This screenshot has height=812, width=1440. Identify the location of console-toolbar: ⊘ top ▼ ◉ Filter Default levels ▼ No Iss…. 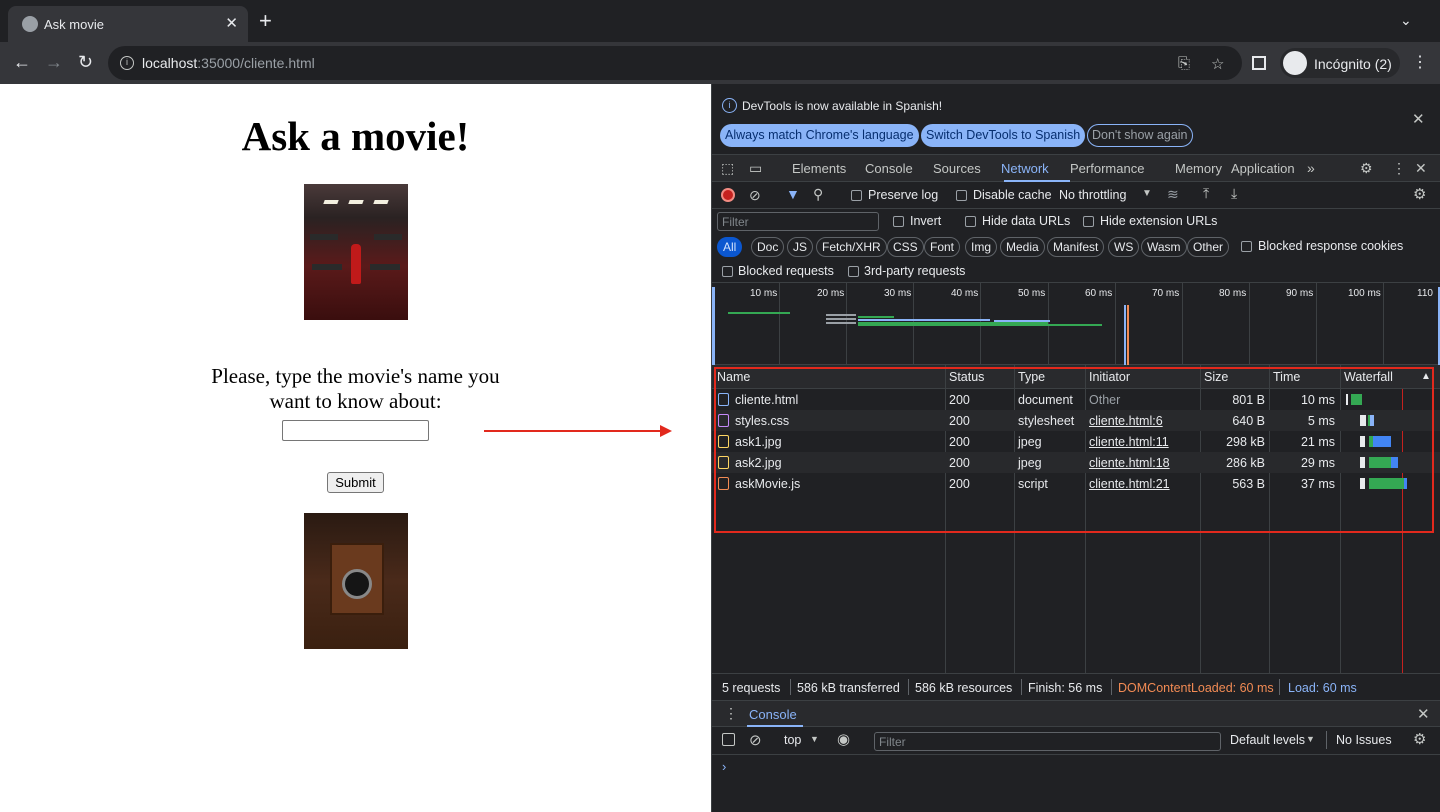
(1076, 741).